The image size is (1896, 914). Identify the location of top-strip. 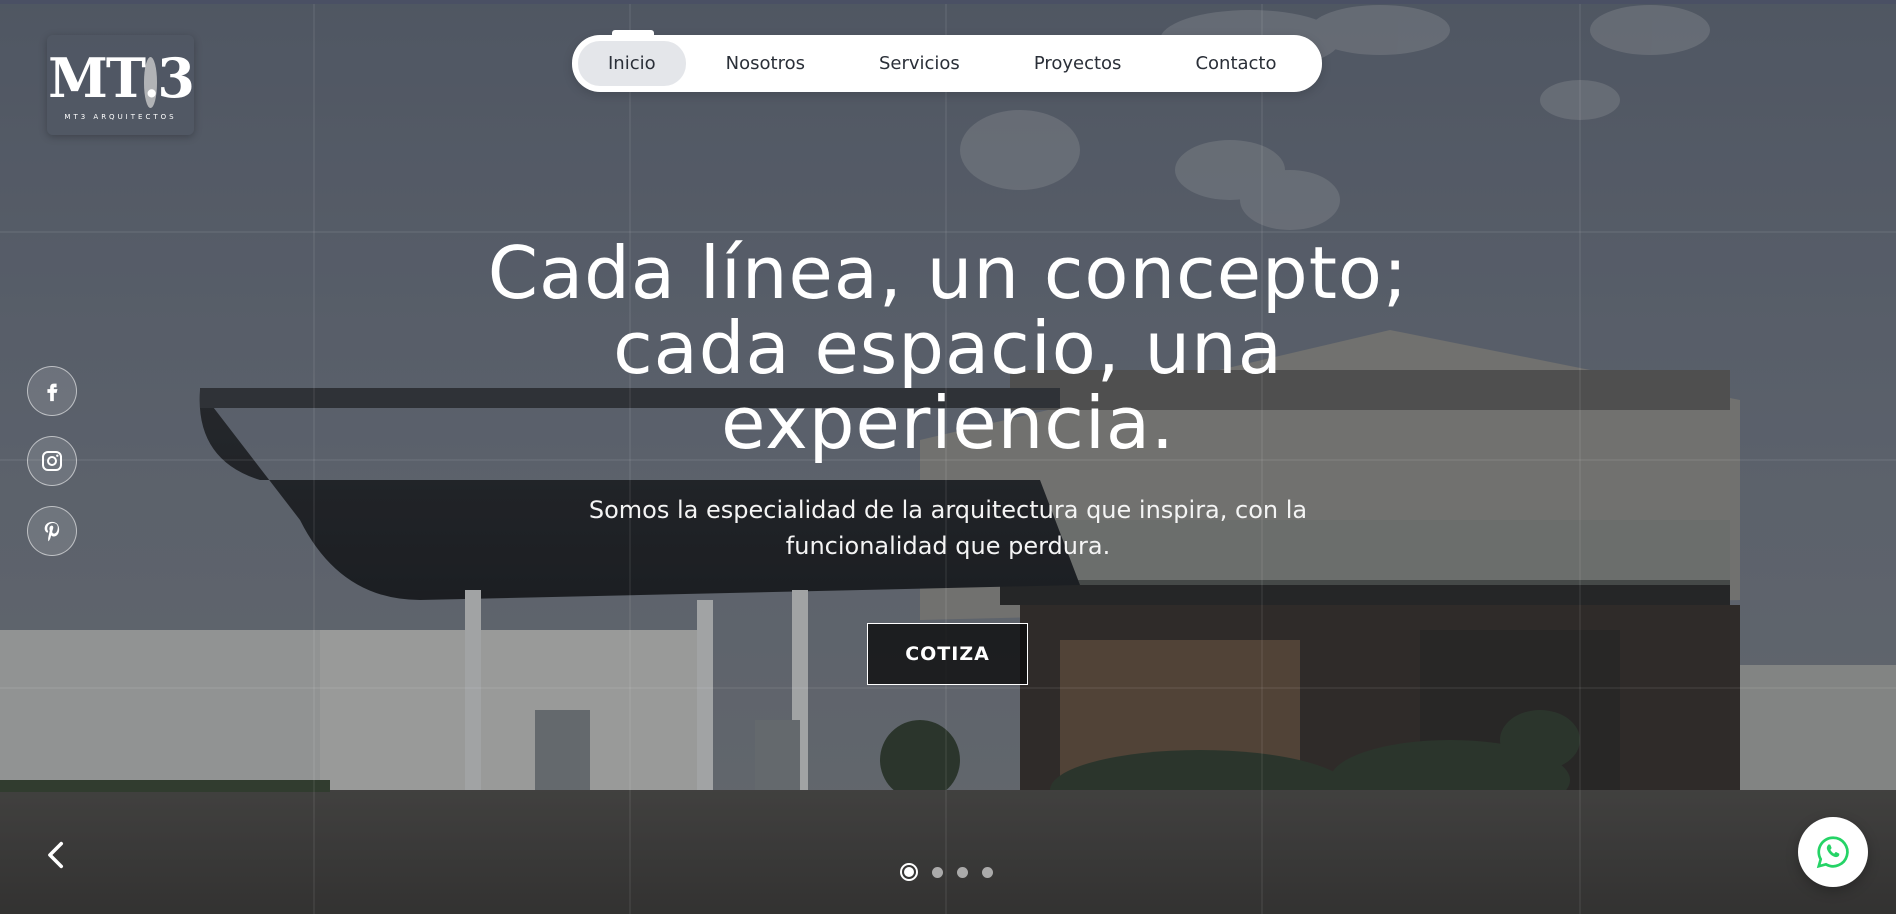
(948, 2).